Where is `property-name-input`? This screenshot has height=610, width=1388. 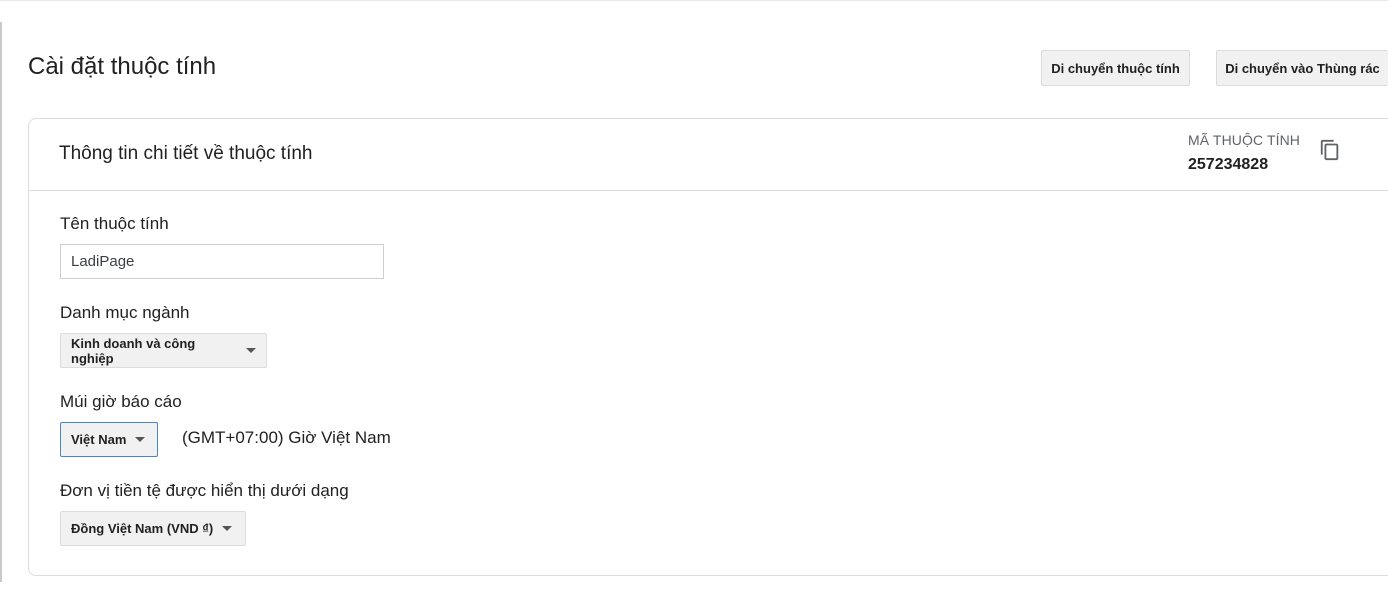
property-name-input is located at coordinates (222, 261).